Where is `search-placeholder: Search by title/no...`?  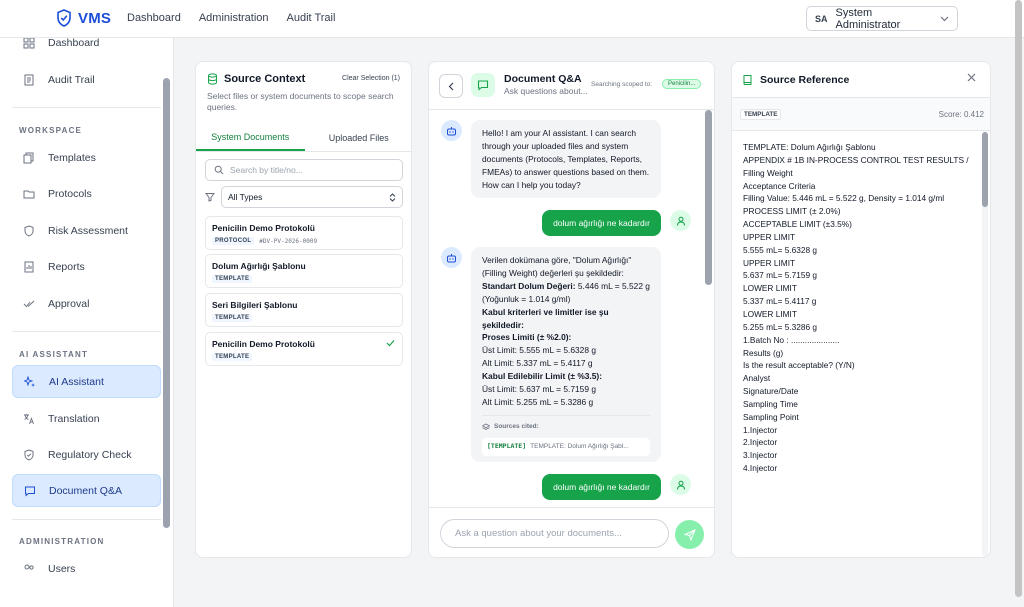 search-placeholder: Search by title/no... is located at coordinates (266, 170).